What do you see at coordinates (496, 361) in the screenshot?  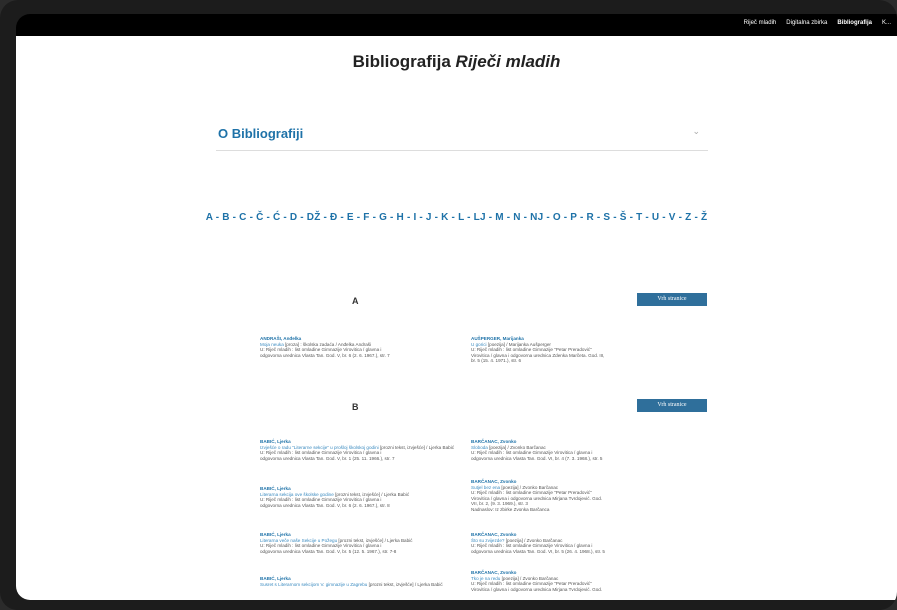 I see `entry-source: br. 5 (15. 4. 1971.), str. 6` at bounding box center [496, 361].